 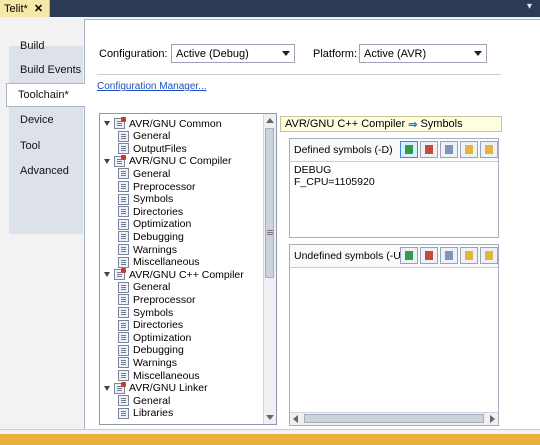 What do you see at coordinates (120, 123) in the screenshot?
I see `settings-group-icon` at bounding box center [120, 123].